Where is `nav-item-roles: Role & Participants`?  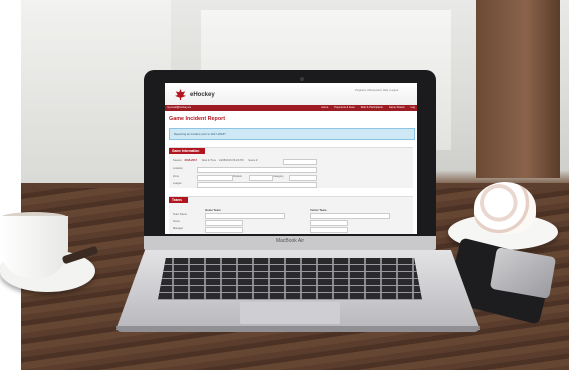 nav-item-roles: Role & Participants is located at coordinates (372, 107).